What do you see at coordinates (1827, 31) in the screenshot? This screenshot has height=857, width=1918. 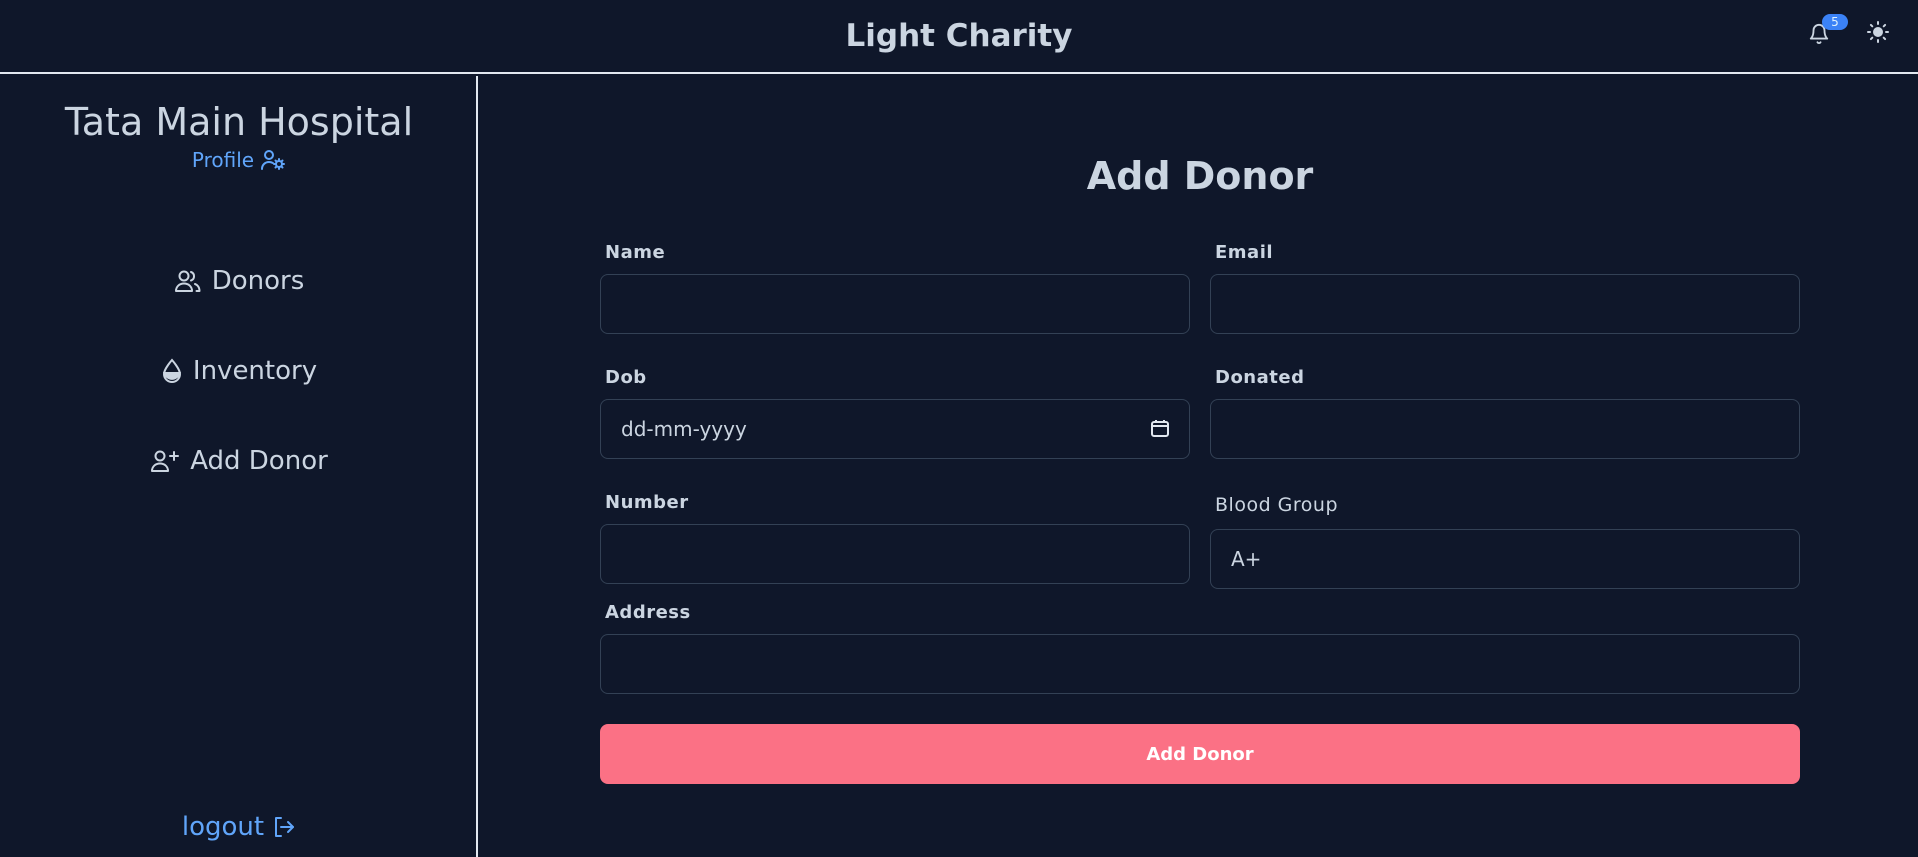 I see `notifications-button: 5` at bounding box center [1827, 31].